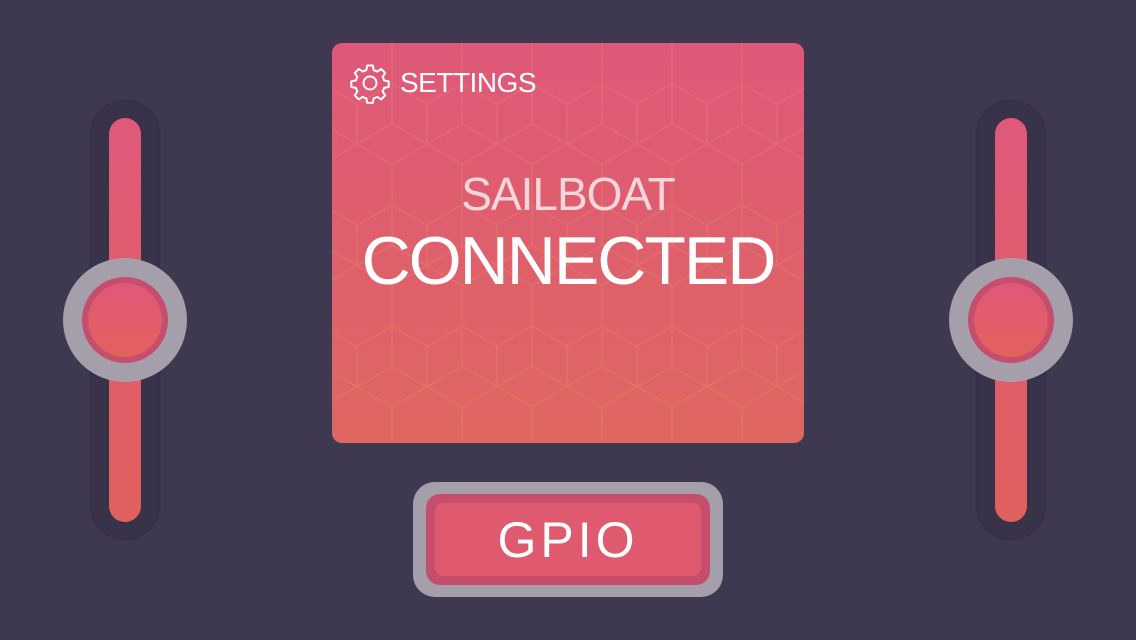  I want to click on left-slider-knob-ring, so click(125, 320).